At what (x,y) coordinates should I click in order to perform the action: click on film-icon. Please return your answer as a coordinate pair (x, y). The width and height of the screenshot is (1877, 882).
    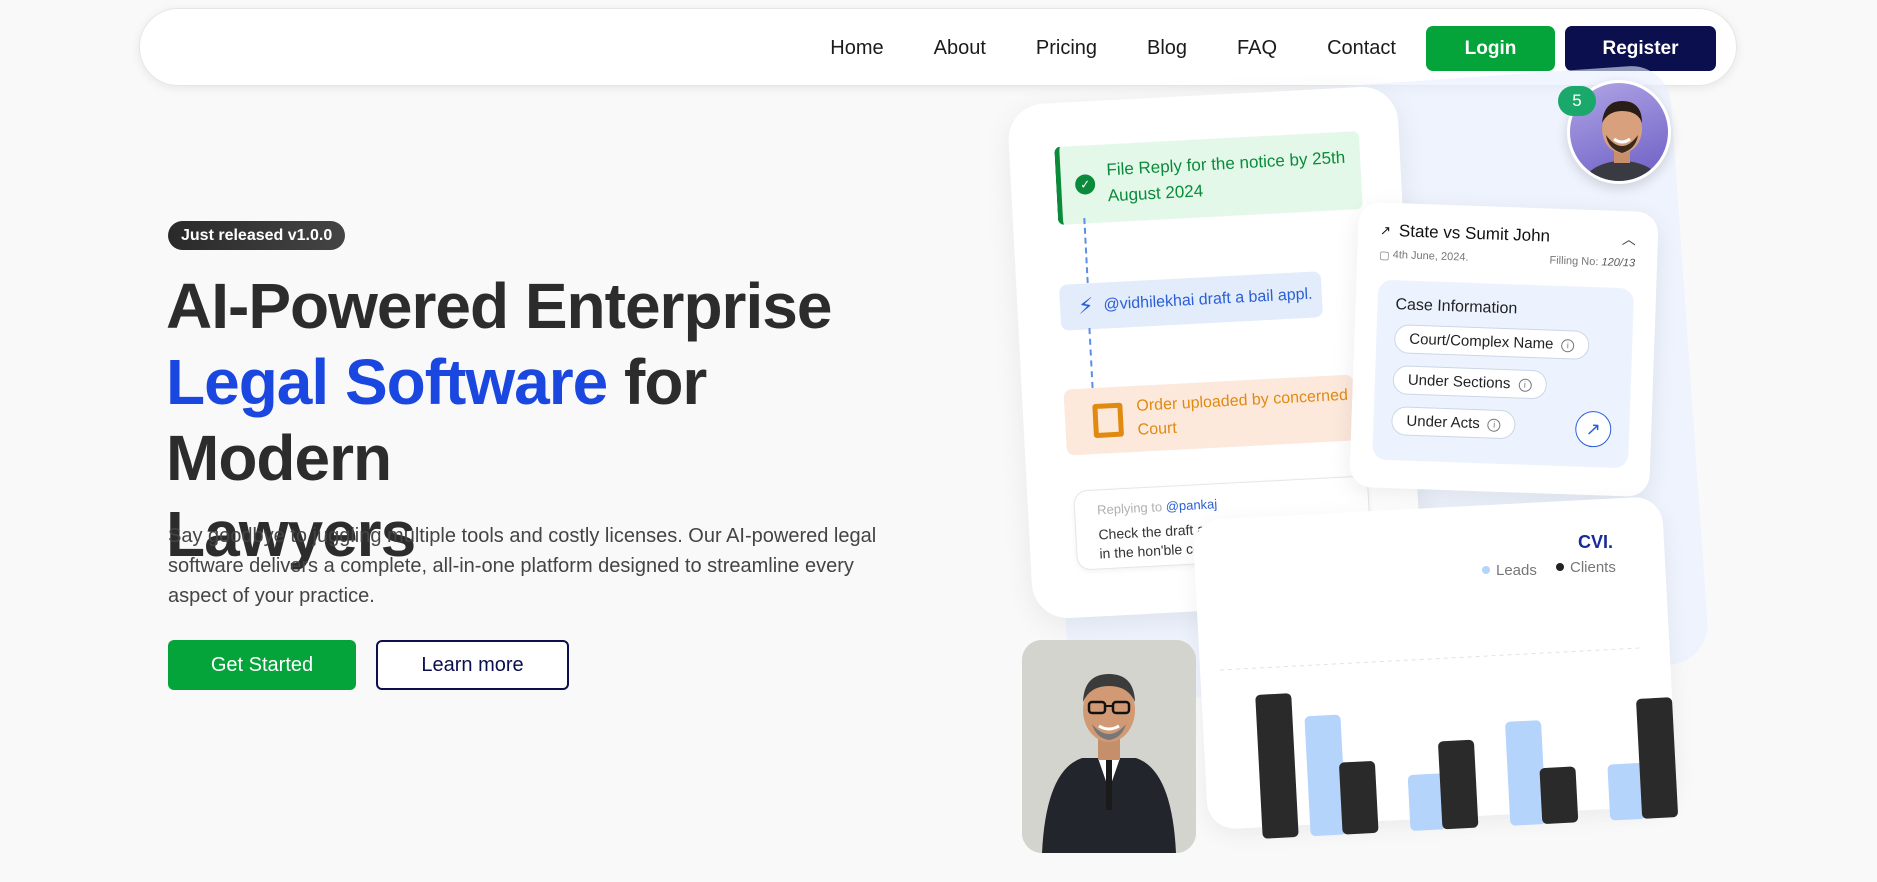
    Looking at the image, I should click on (1108, 420).